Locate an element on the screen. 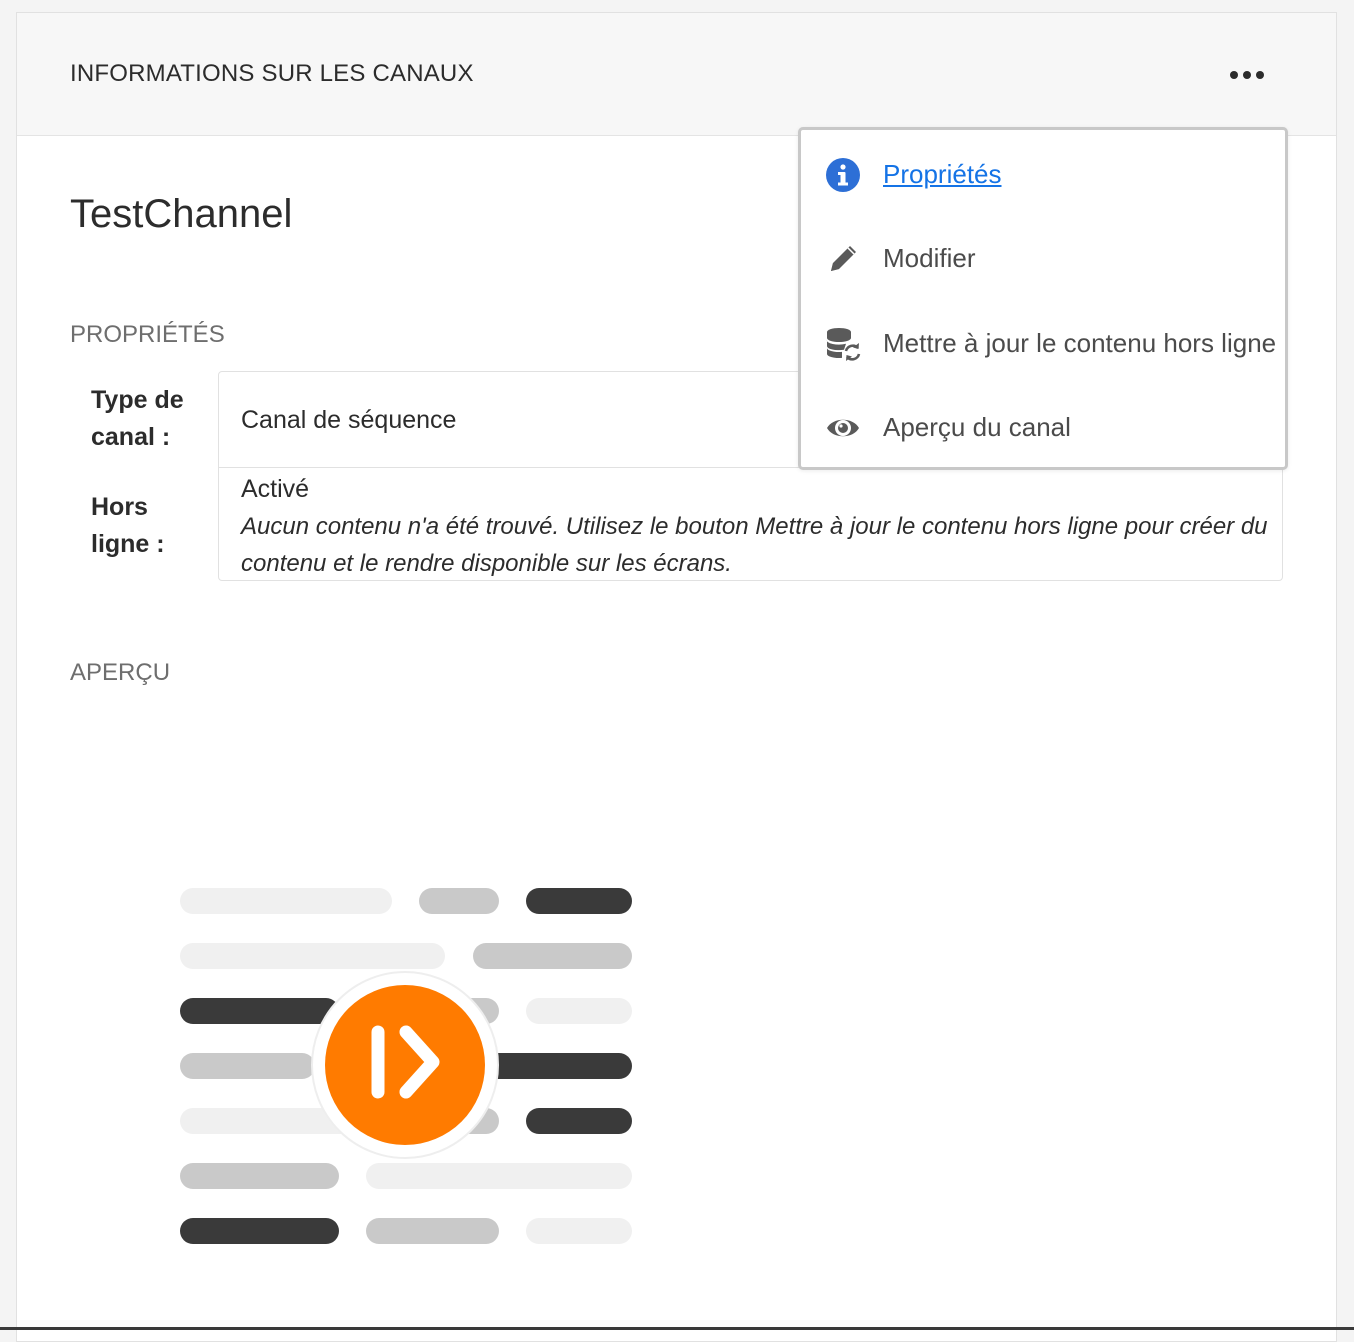 The image size is (1354, 1342). eye-icon is located at coordinates (843, 428).